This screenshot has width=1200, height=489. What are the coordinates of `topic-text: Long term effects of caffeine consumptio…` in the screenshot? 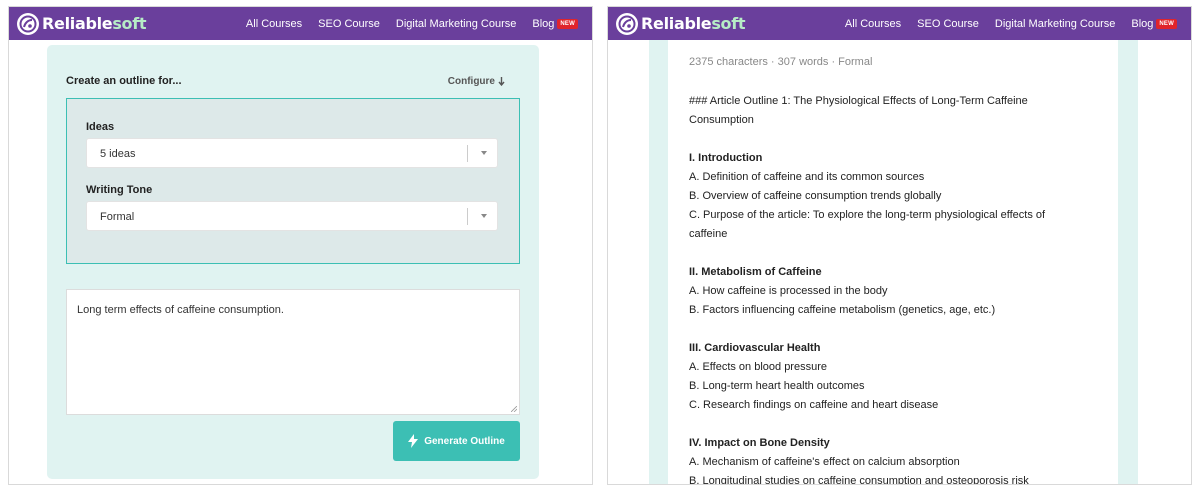 It's located at (180, 310).